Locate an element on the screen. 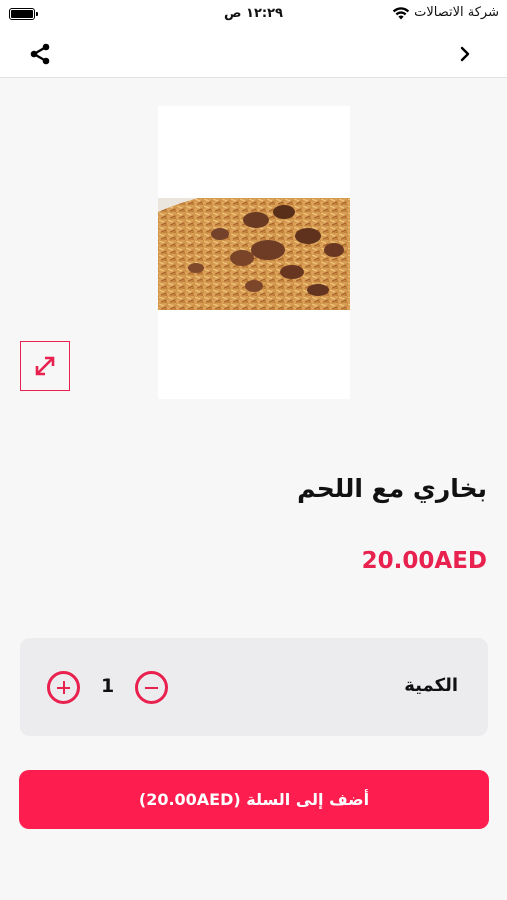 Image resolution: width=507 pixels, height=900 pixels. carrier-group: شركة الاتصالات is located at coordinates (445, 12).